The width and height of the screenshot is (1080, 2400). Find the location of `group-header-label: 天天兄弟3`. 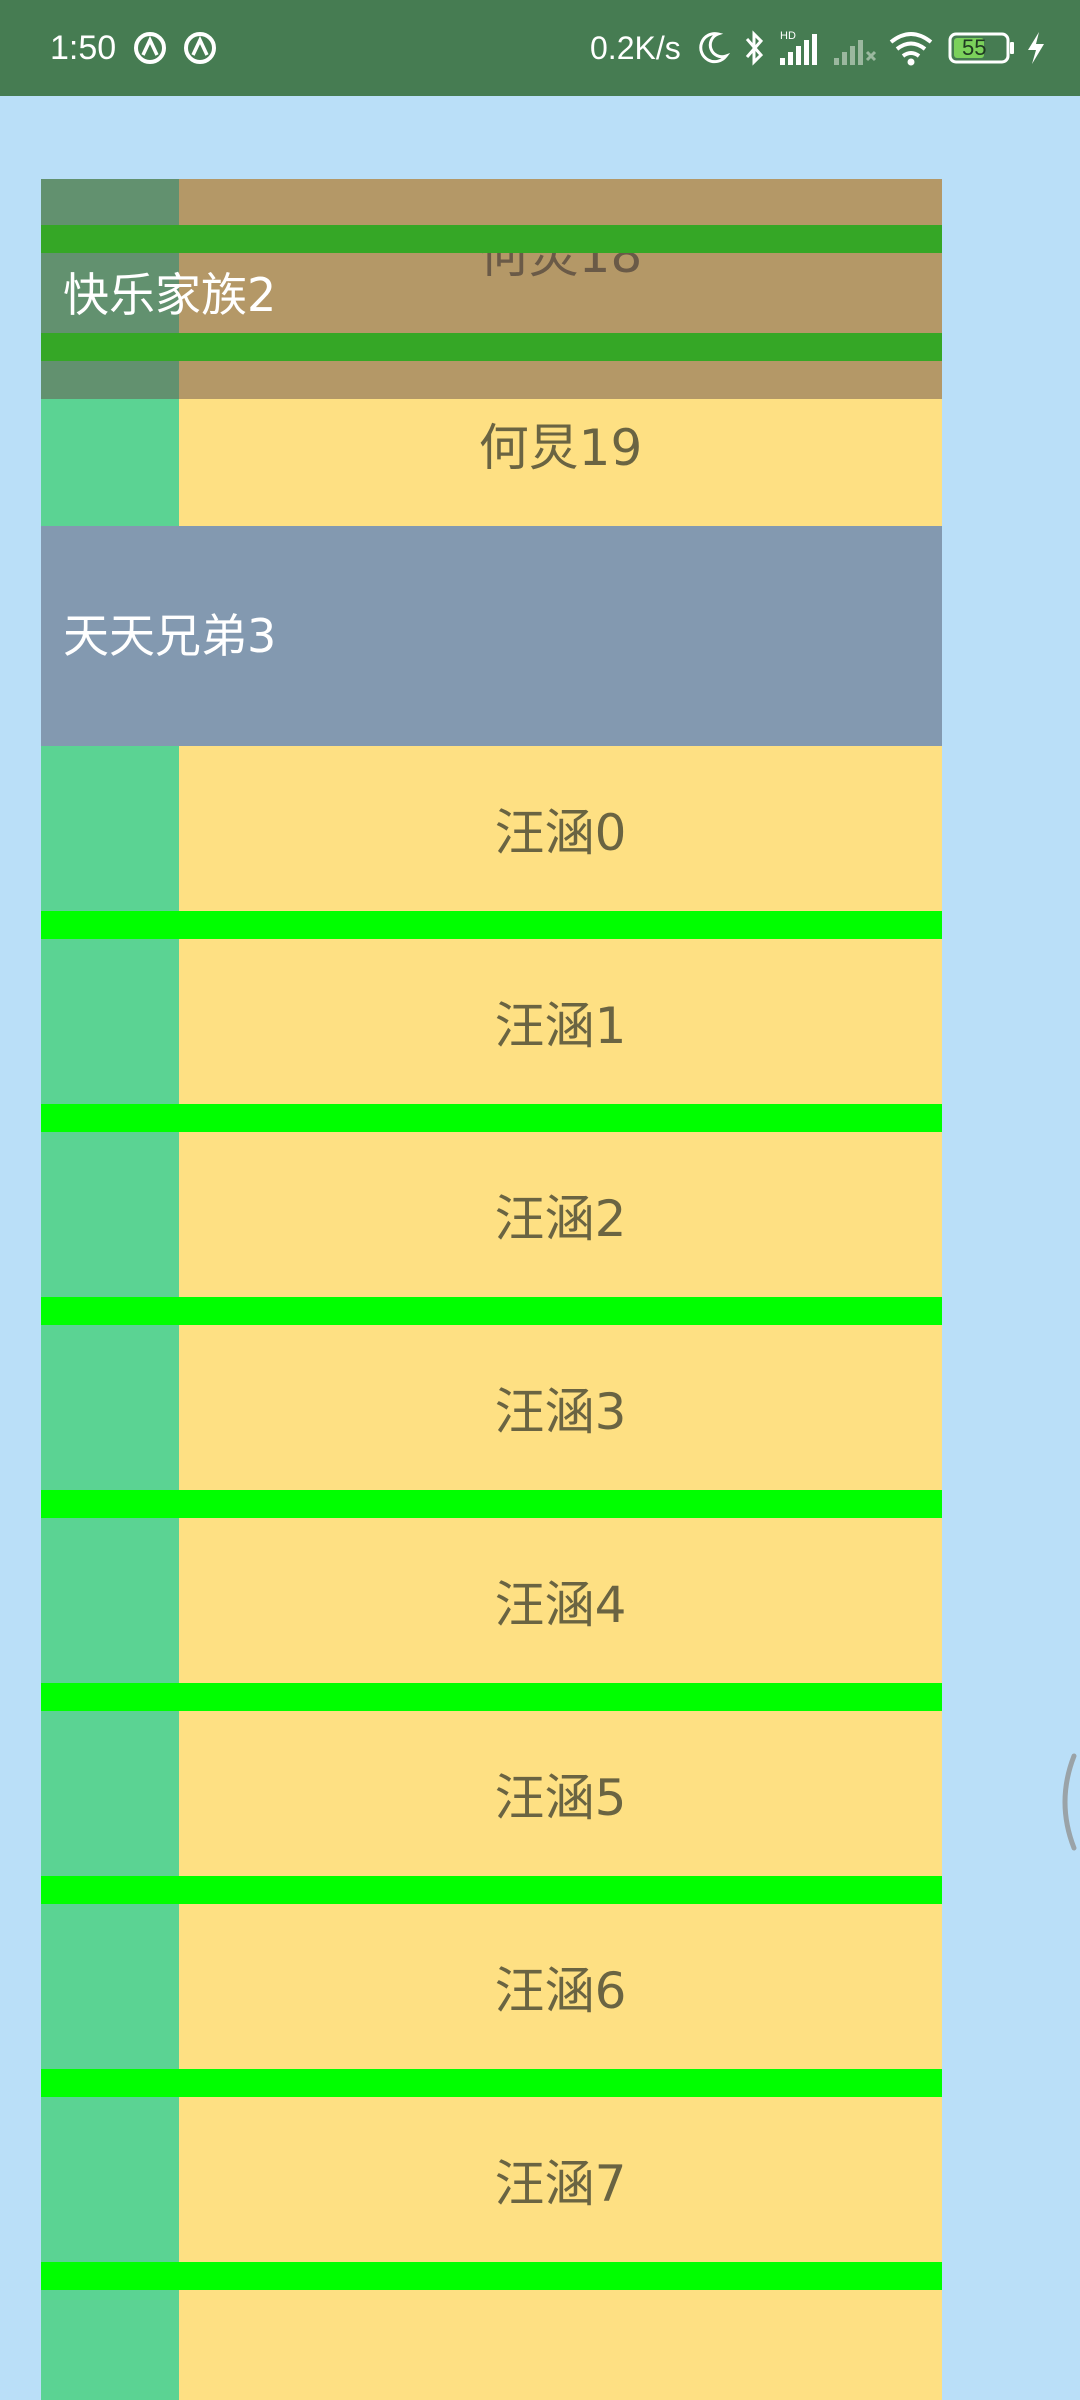

group-header-label: 天天兄弟3 is located at coordinates (170, 636).